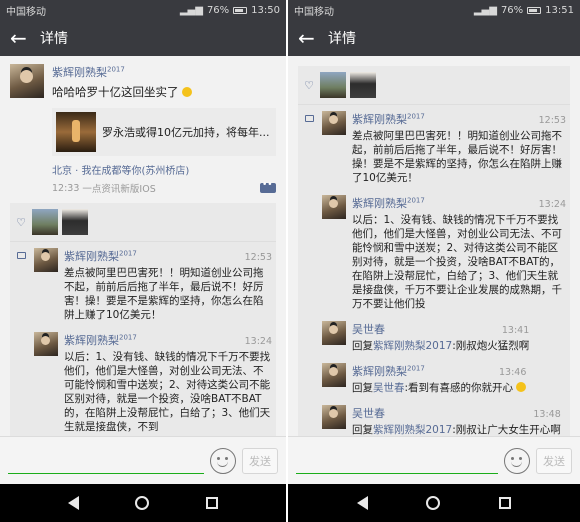 This screenshot has width=580, height=522. Describe the element at coordinates (515, 330) in the screenshot. I see `comment-time: 13:41` at that location.